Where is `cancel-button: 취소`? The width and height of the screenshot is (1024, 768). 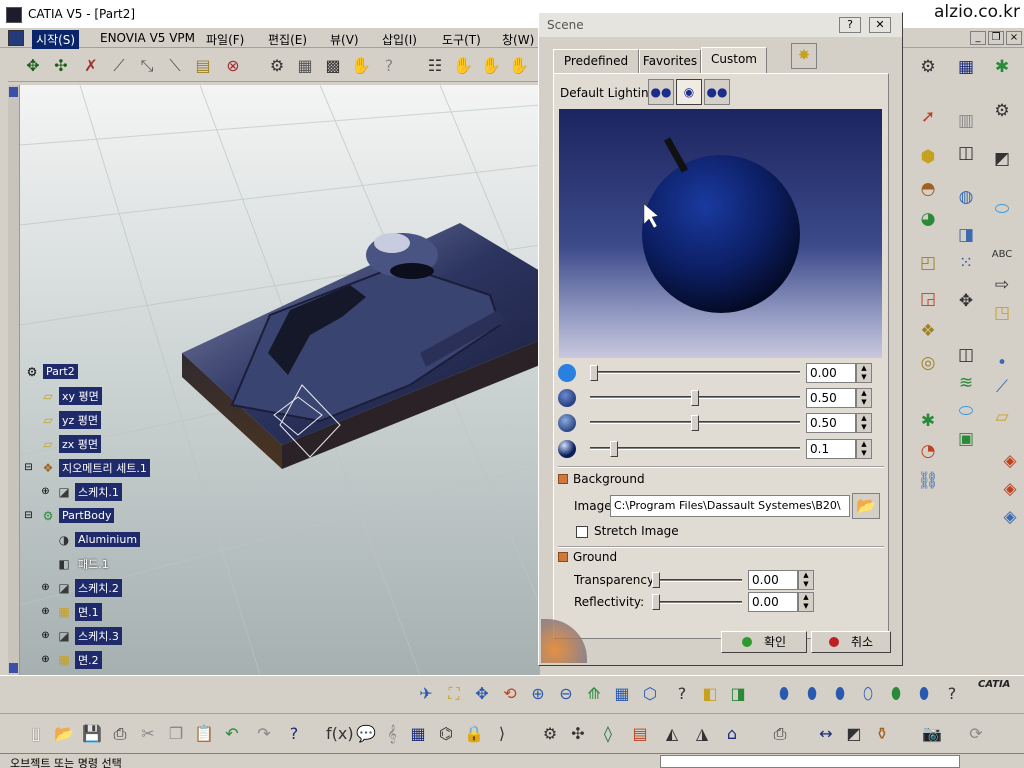
cancel-button: 취소 is located at coordinates (851, 642).